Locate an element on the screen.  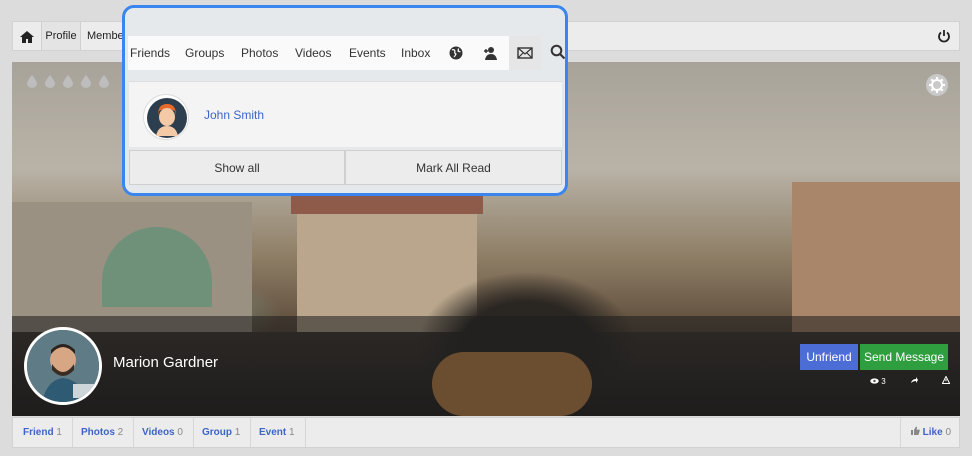
eye-icon is located at coordinates (874, 380).